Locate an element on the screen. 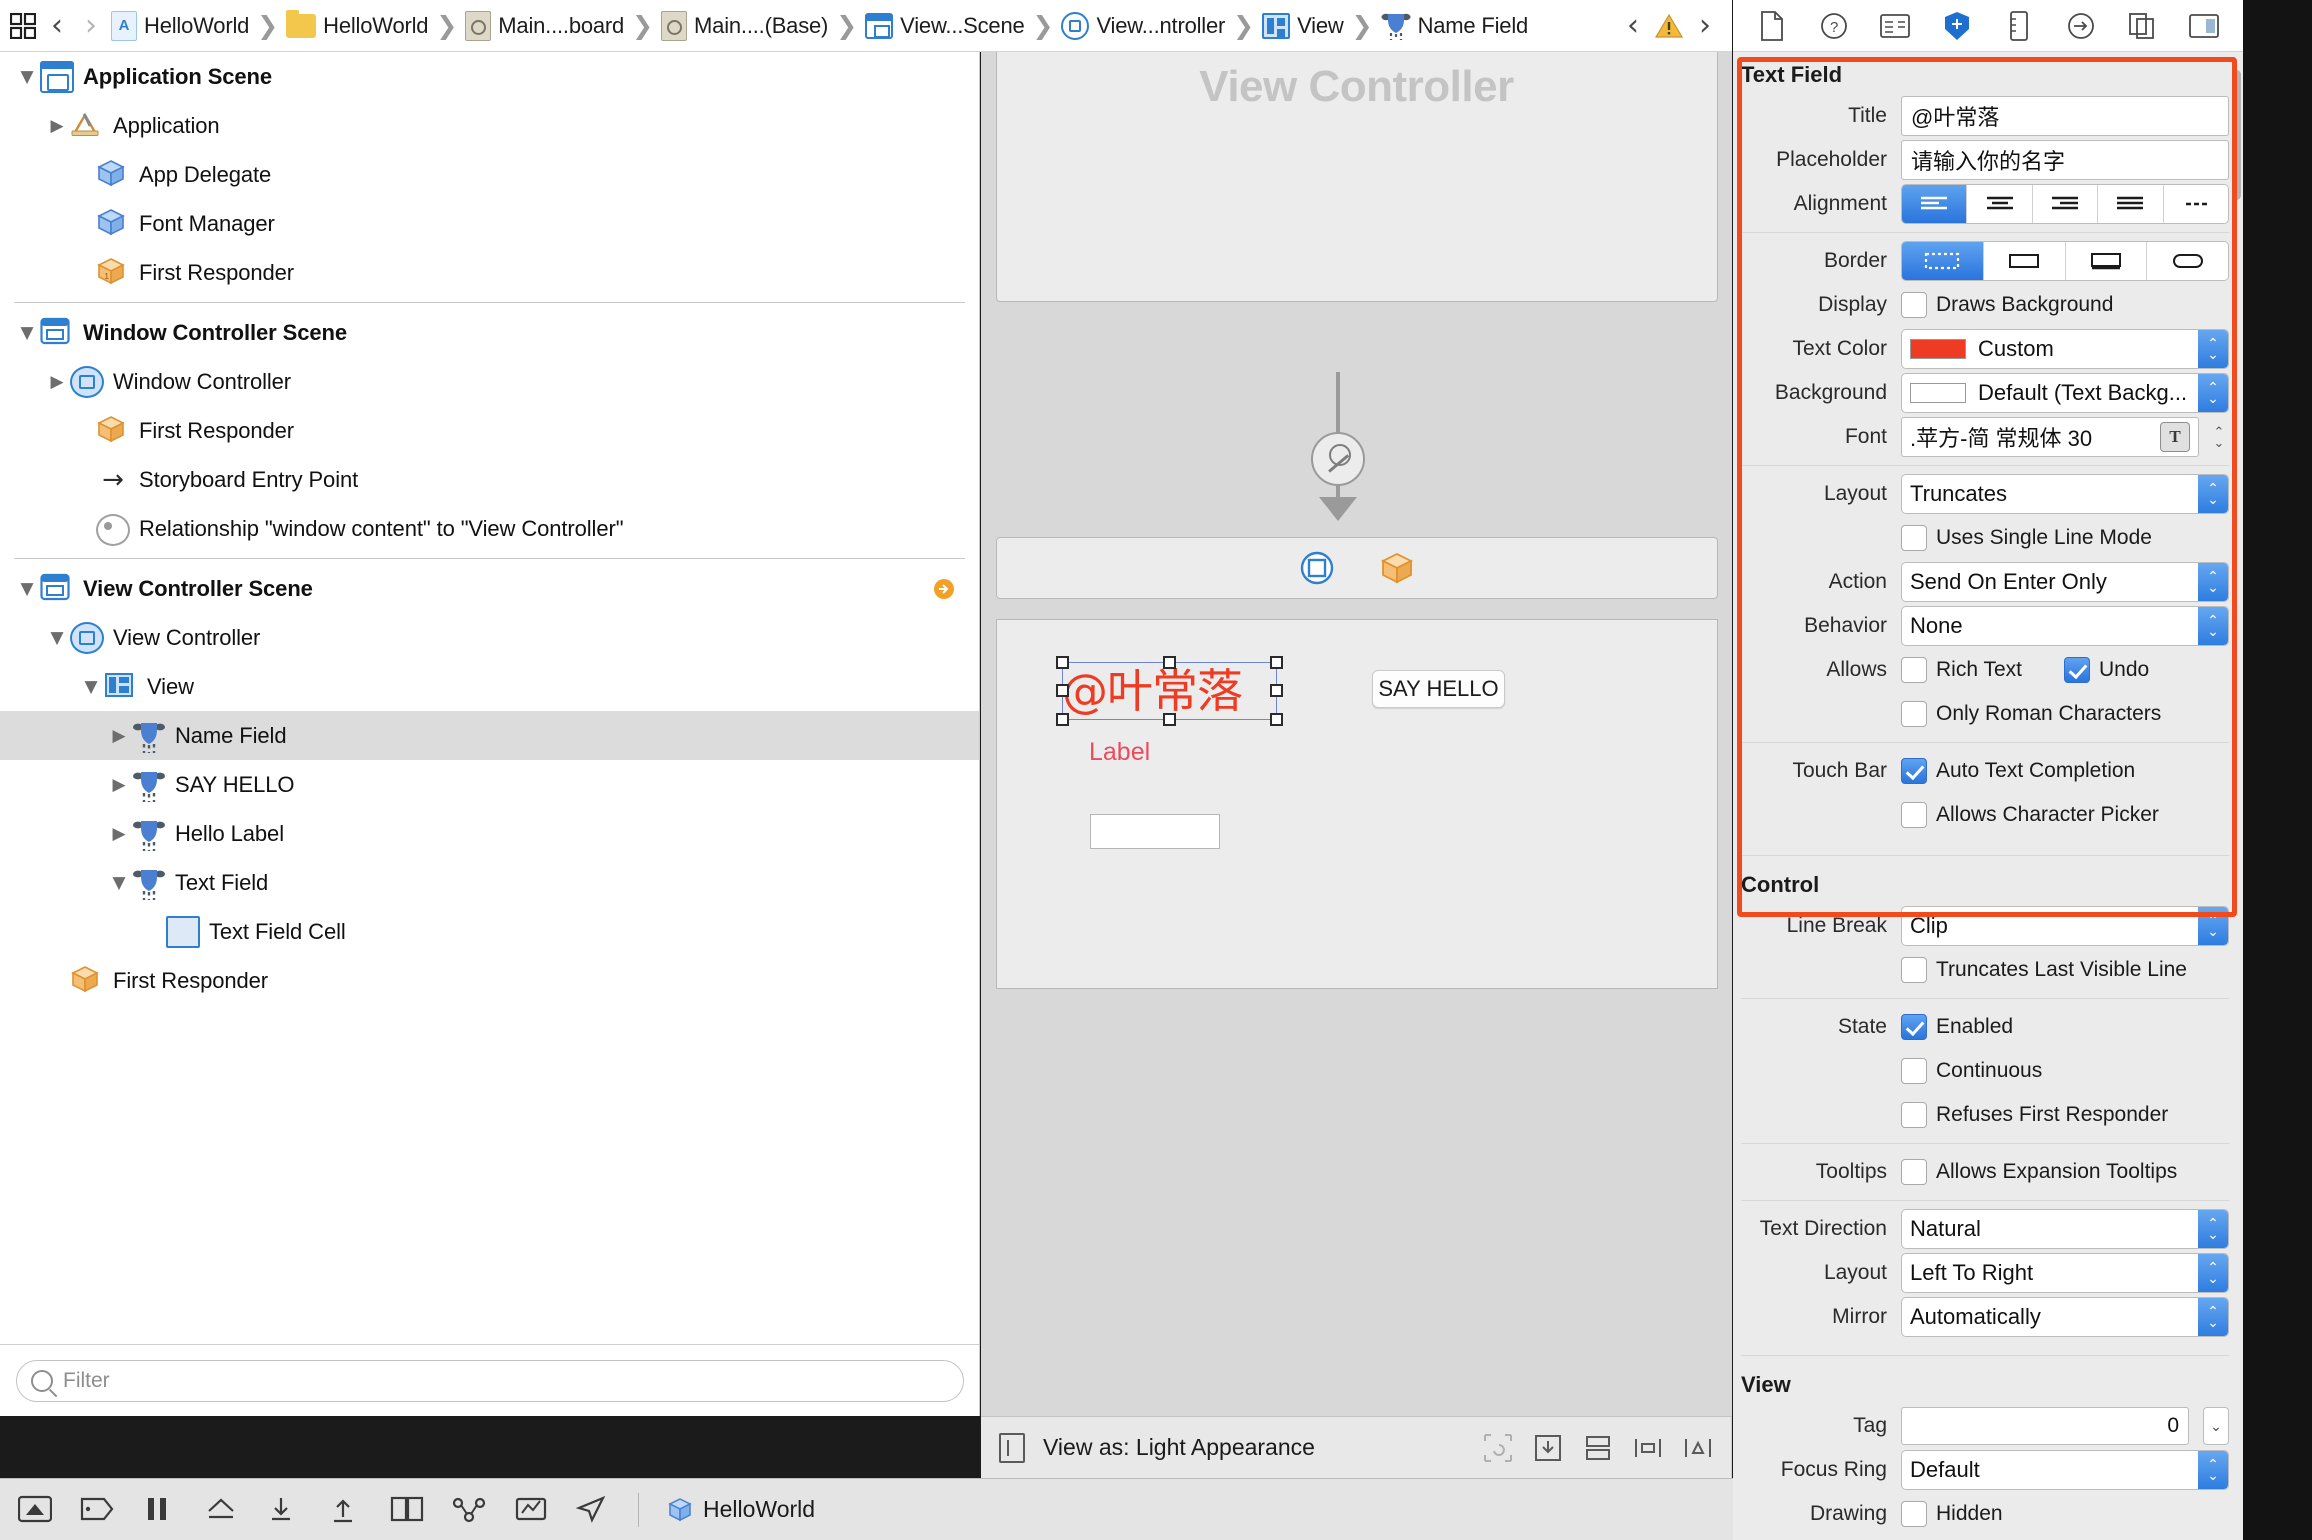 The height and width of the screenshot is (1540, 2312). rich-text-checkbox-group: Rich Text is located at coordinates (1961, 670).